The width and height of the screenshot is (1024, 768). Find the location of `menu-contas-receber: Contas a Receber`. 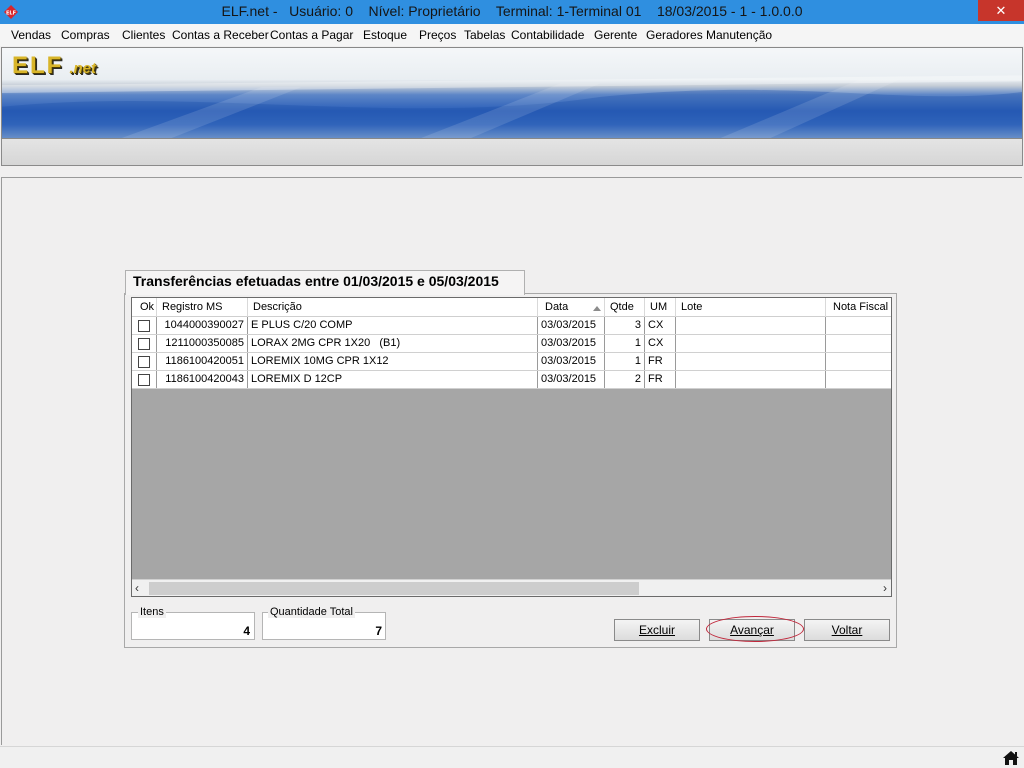

menu-contas-receber: Contas a Receber is located at coordinates (220, 35).